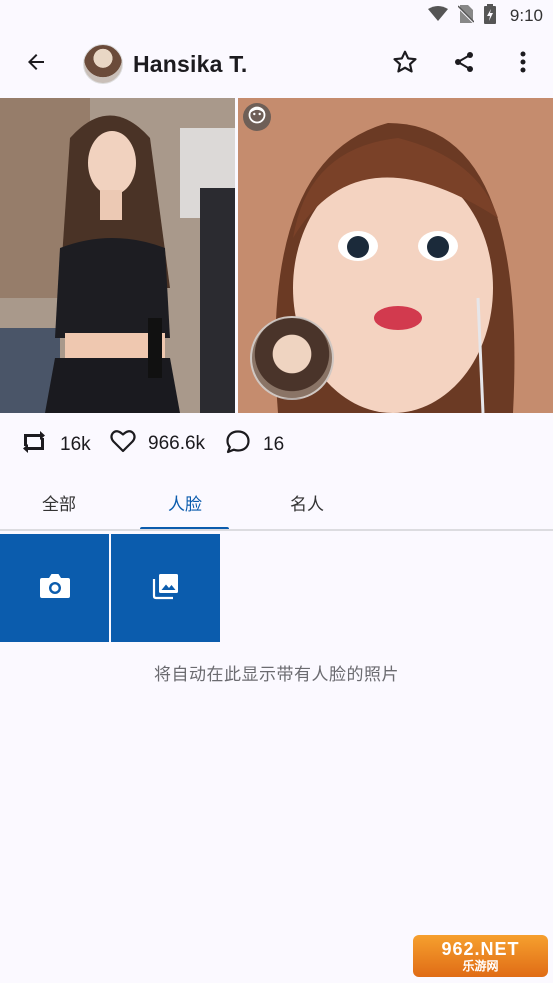 The height and width of the screenshot is (983, 553). What do you see at coordinates (34, 445) in the screenshot?
I see `repost-icon` at bounding box center [34, 445].